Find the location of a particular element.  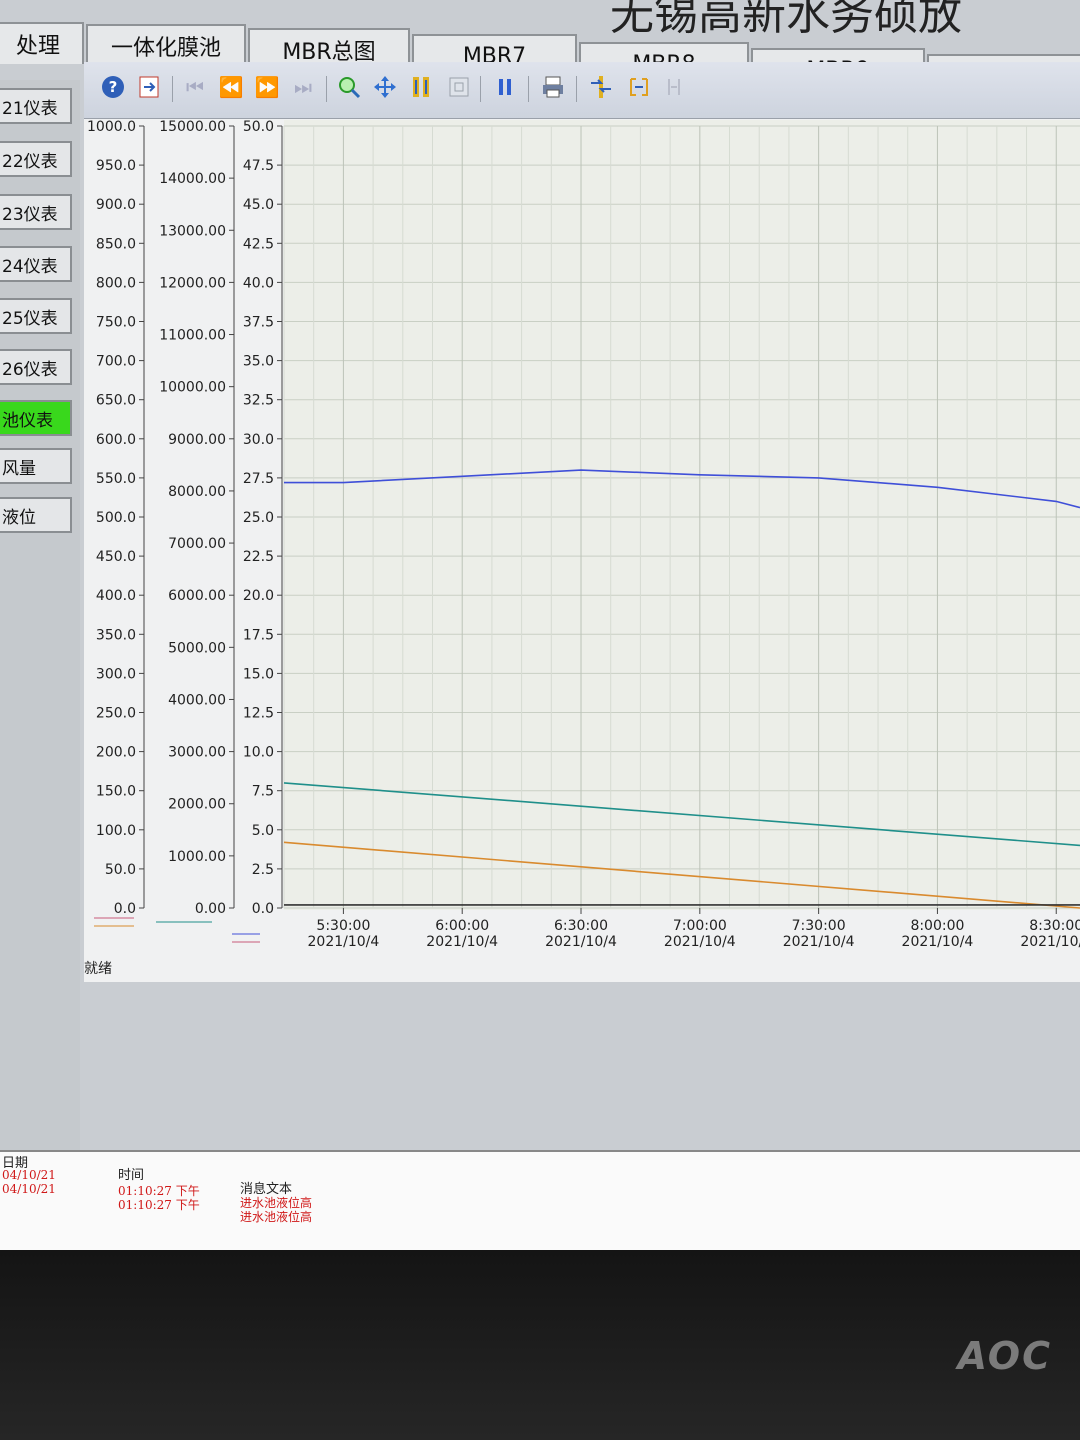

y-tick-label: 5.0 is located at coordinates (263, 831).